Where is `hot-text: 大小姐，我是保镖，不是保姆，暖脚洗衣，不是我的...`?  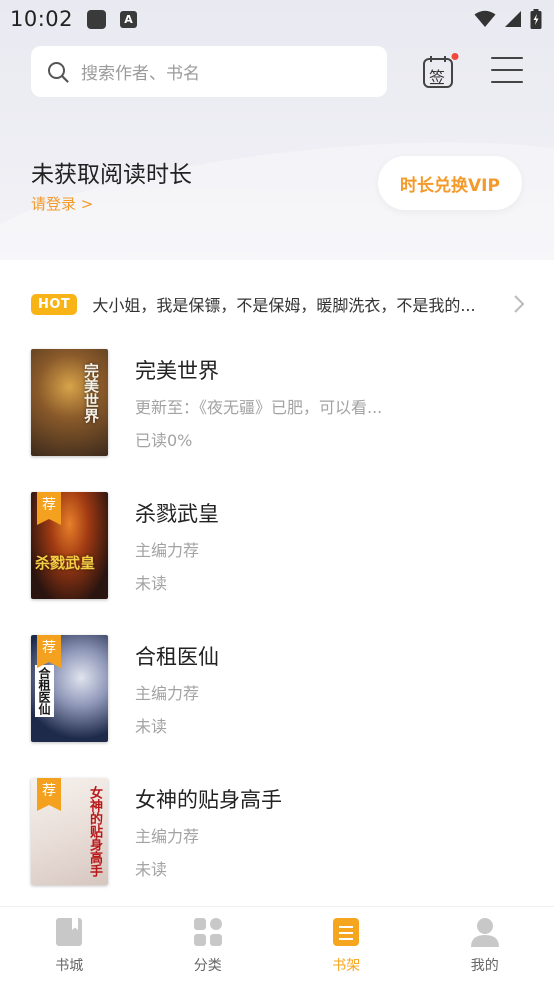
hot-text: 大小姐，我是保镖，不是保姆，暖脚洗衣，不是我的... is located at coordinates (284, 305).